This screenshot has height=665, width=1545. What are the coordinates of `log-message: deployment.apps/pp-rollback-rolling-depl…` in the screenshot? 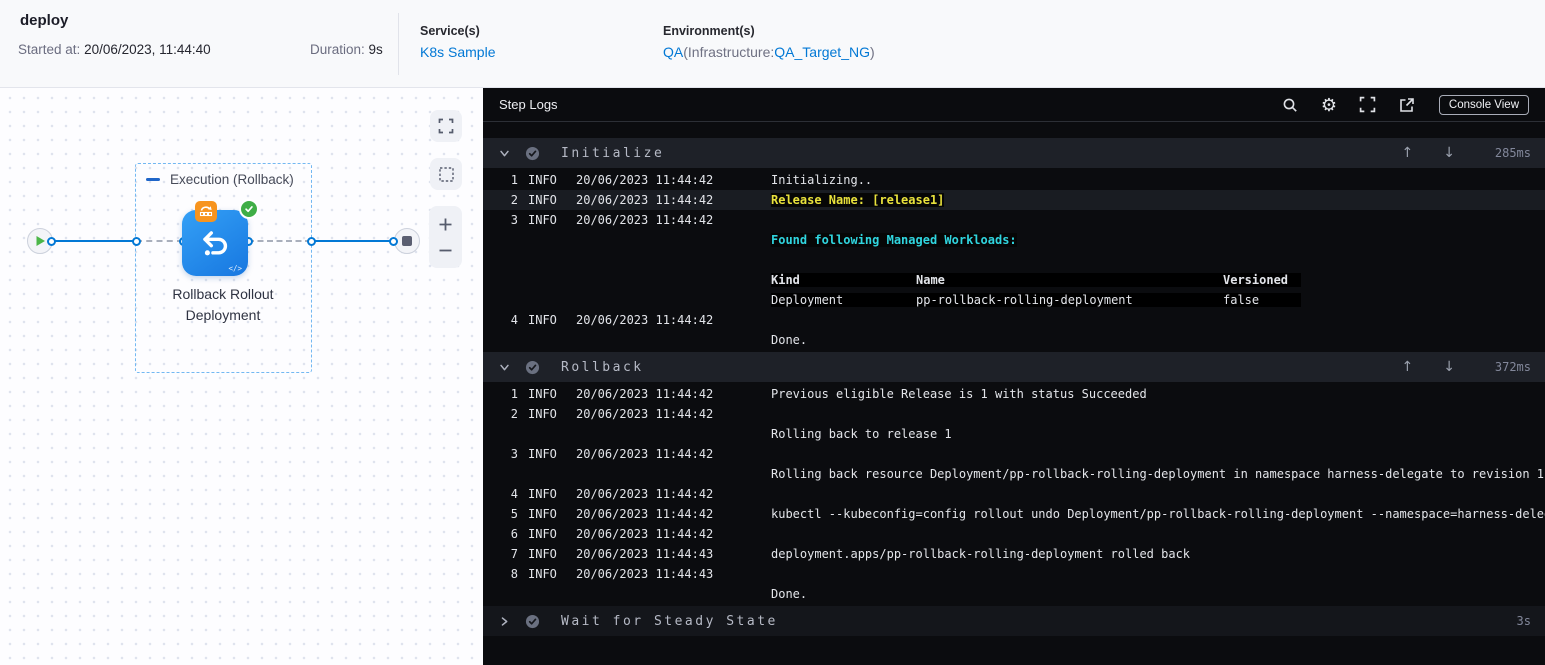 It's located at (981, 554).